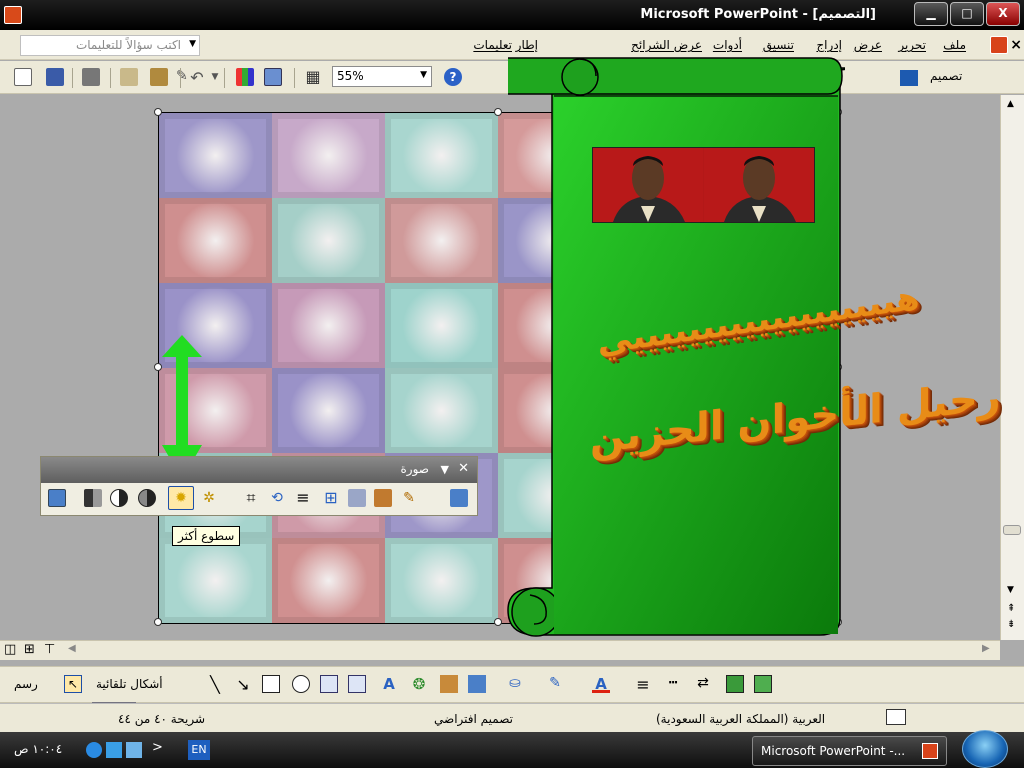 This screenshot has height=768, width=1024. What do you see at coordinates (896, 717) in the screenshot?
I see `spelling-icon` at bounding box center [896, 717].